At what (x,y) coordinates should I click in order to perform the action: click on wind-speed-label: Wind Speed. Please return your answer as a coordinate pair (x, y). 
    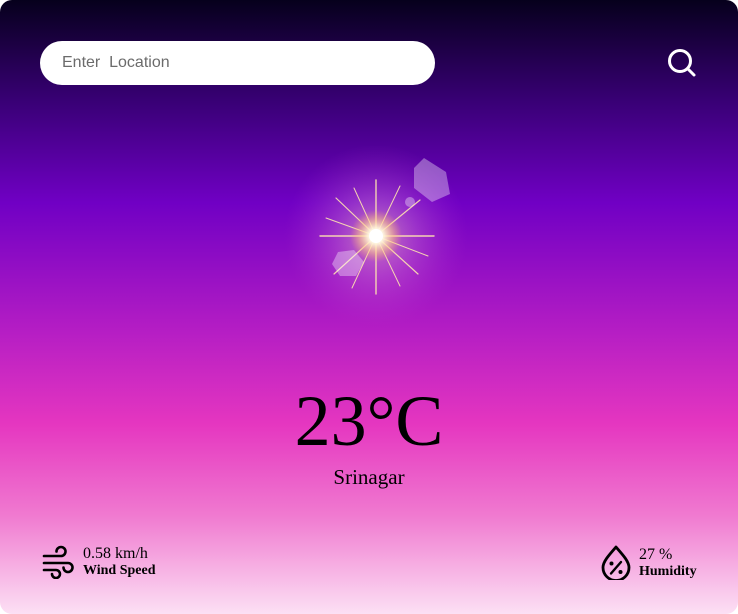
    Looking at the image, I should click on (119, 570).